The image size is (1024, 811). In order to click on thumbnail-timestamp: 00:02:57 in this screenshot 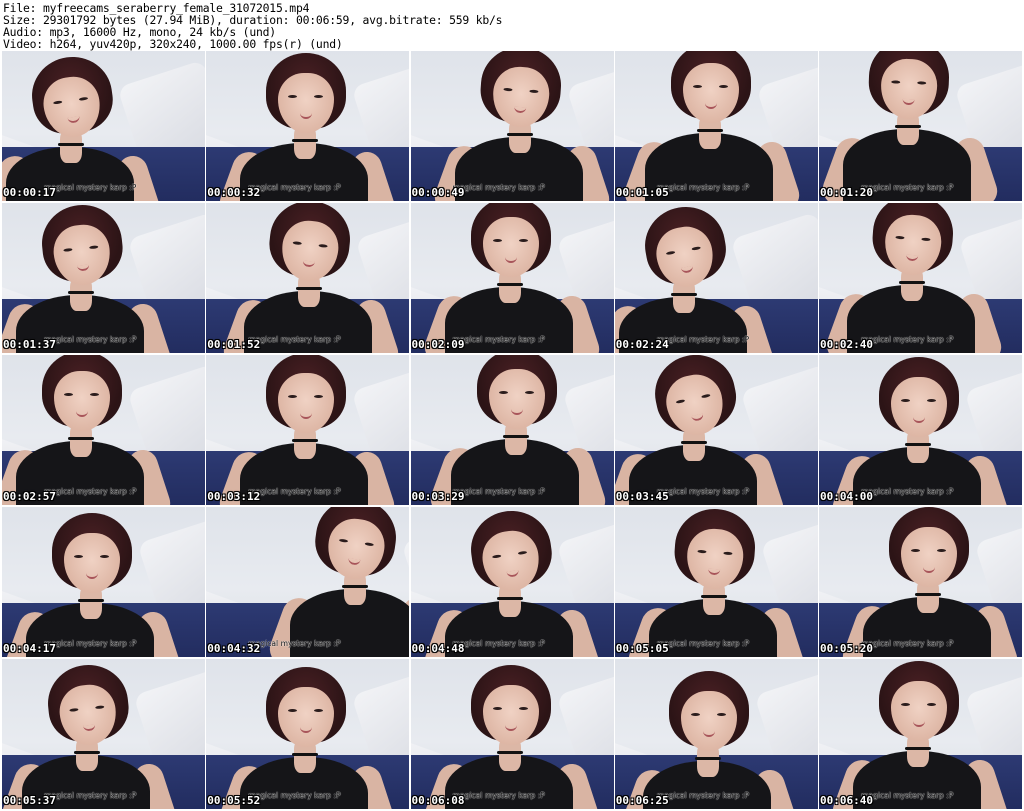, I will do `click(29, 496)`.